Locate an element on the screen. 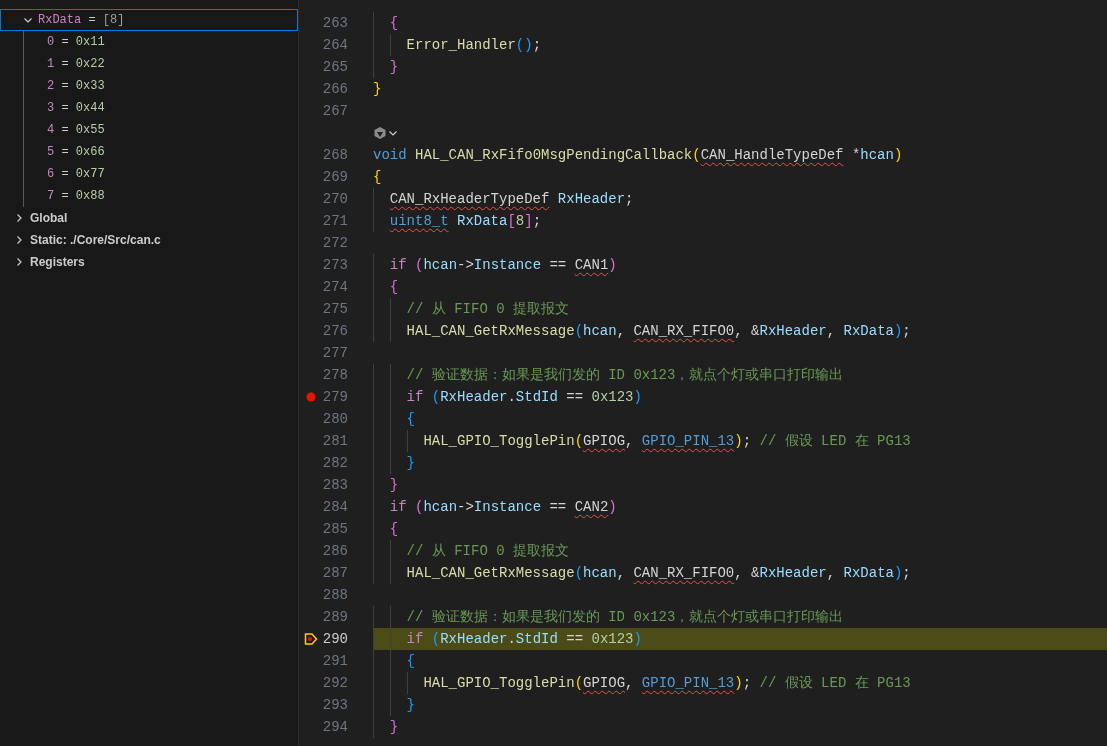  variable-label: 2 = 0x33 is located at coordinates (76, 86).